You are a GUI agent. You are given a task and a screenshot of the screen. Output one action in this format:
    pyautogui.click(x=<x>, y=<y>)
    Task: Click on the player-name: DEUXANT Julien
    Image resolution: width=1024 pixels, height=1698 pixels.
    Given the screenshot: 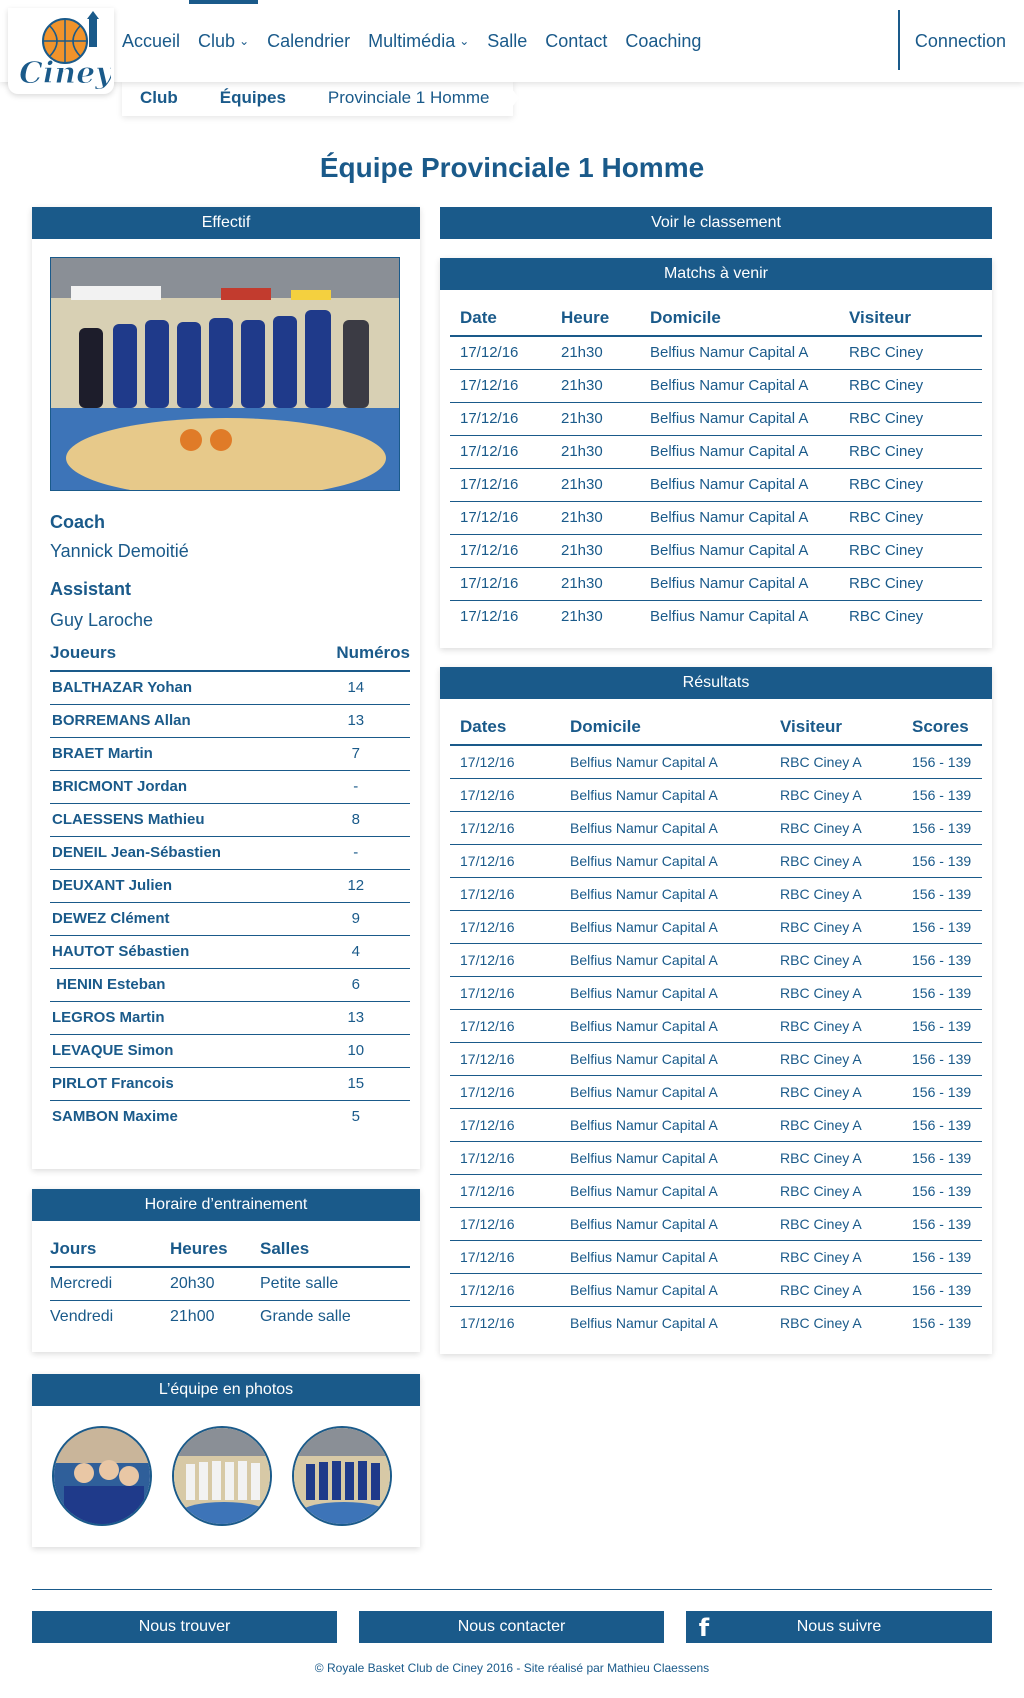 What is the action you would take?
    pyautogui.click(x=176, y=886)
    